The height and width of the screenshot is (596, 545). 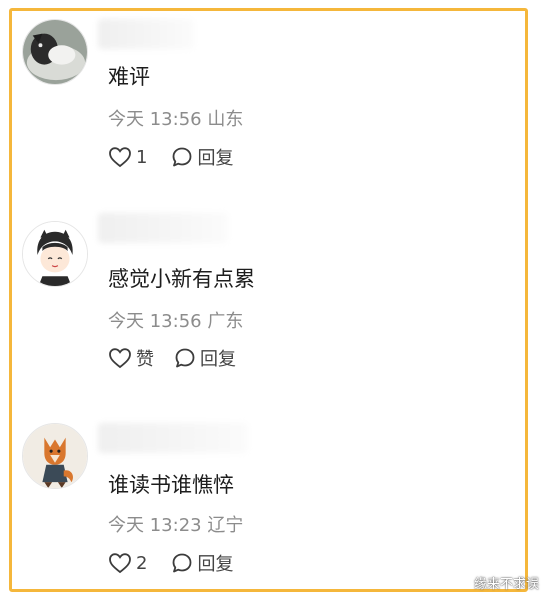 I want to click on like-button: 赞, so click(x=131, y=358).